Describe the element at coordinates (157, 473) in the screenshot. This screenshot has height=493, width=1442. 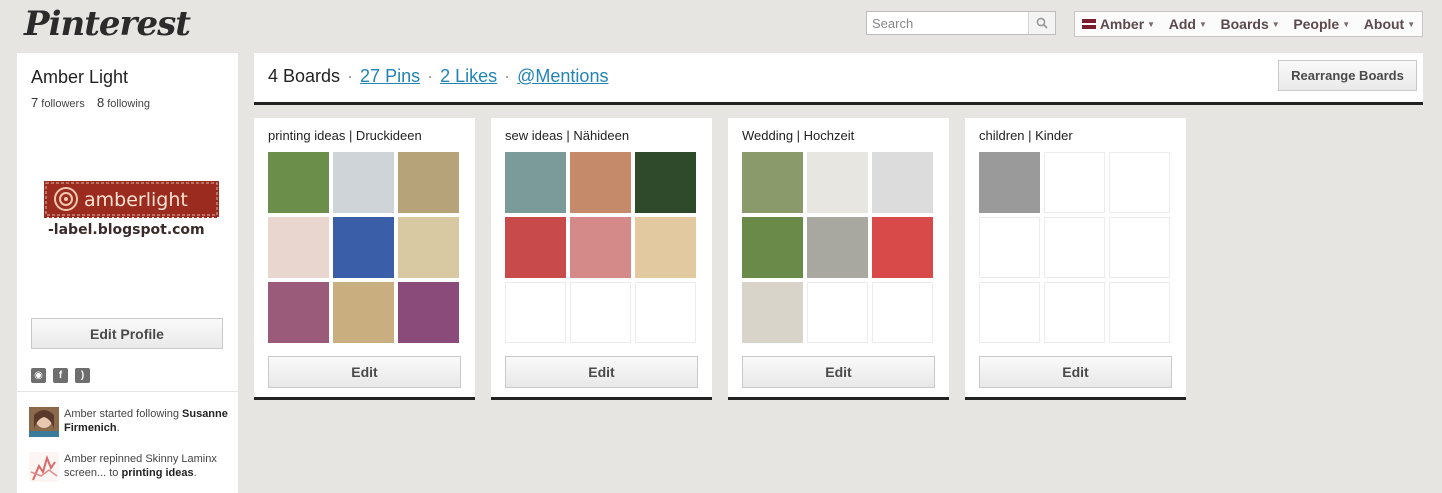
I see `activity-link: printing ideas` at that location.